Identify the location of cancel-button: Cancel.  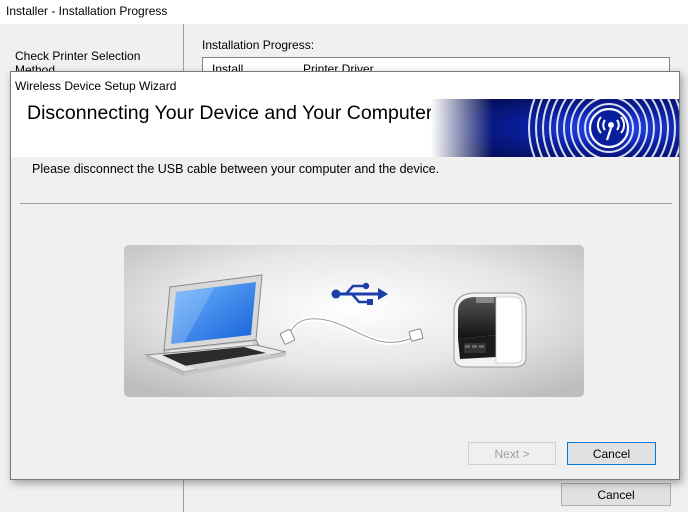
(611, 453).